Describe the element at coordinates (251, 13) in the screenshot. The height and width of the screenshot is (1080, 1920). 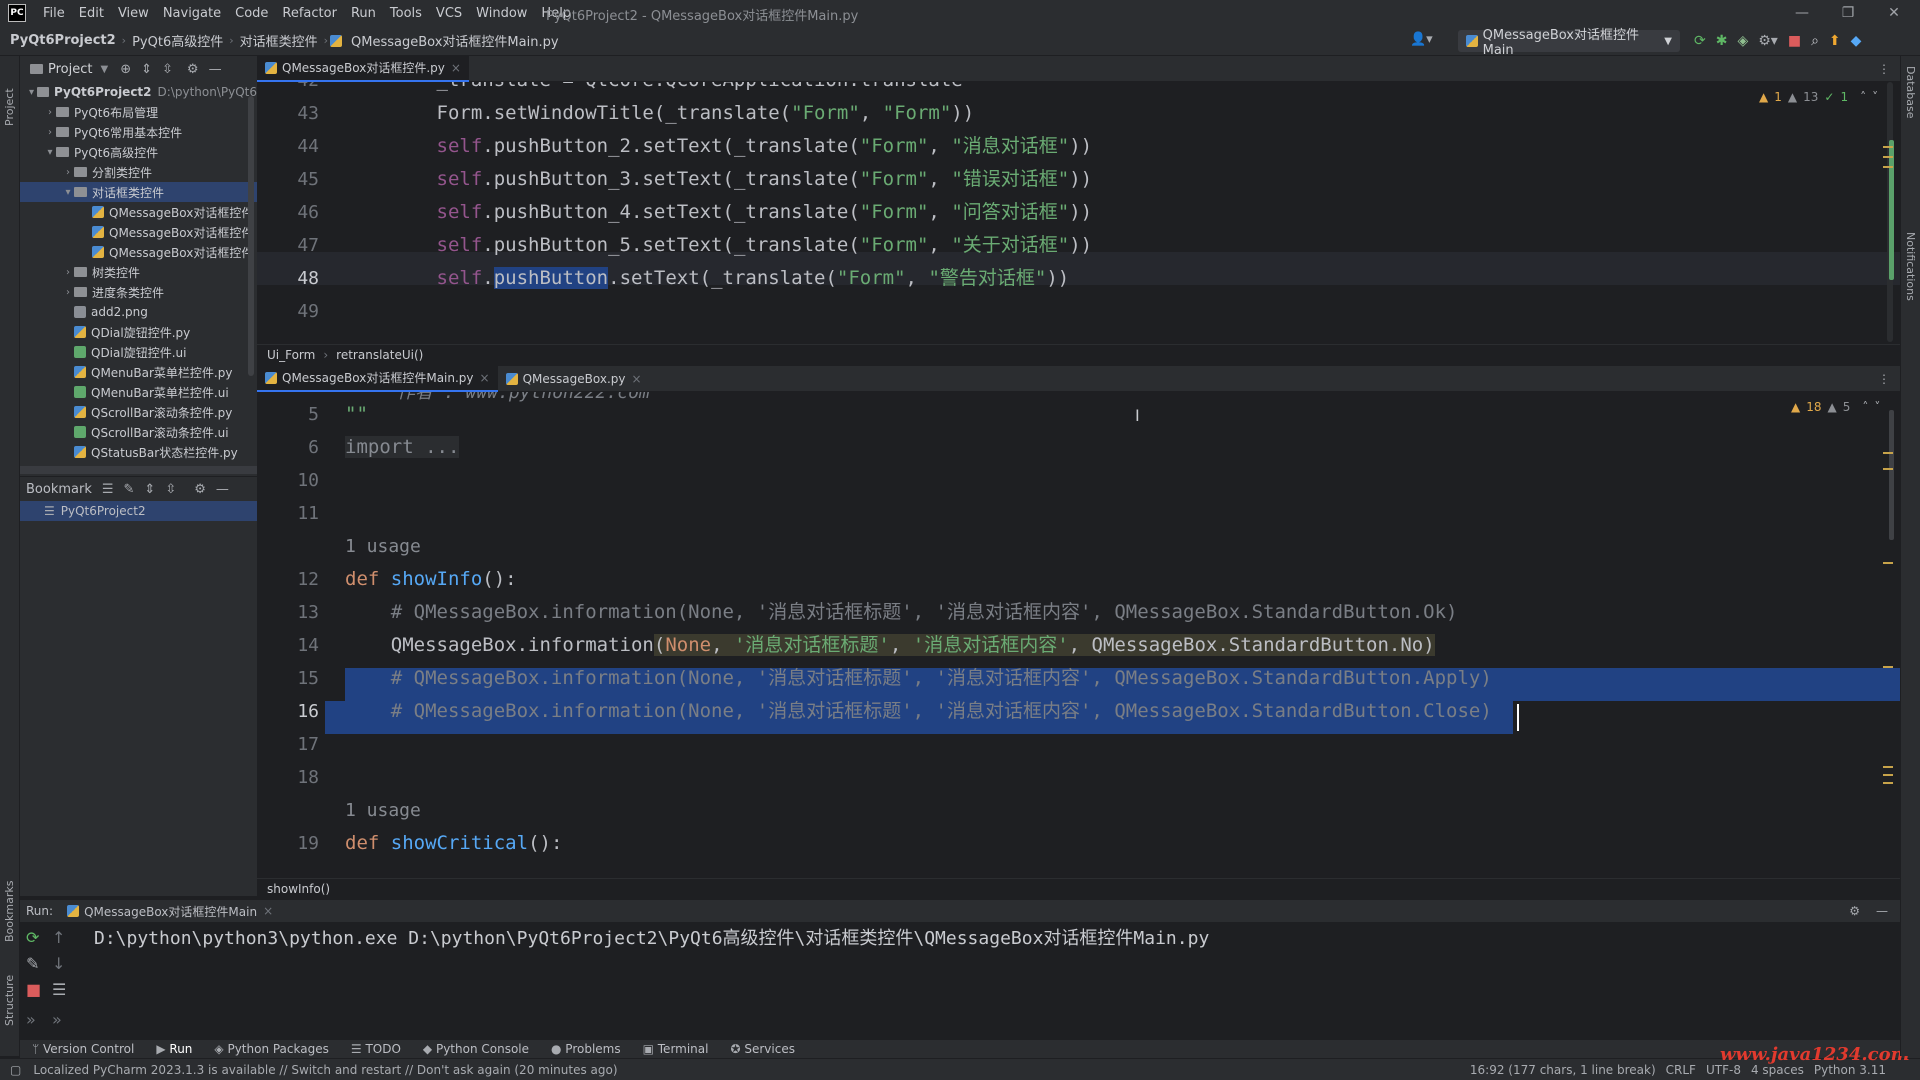
I see `menu-code: Code` at that location.